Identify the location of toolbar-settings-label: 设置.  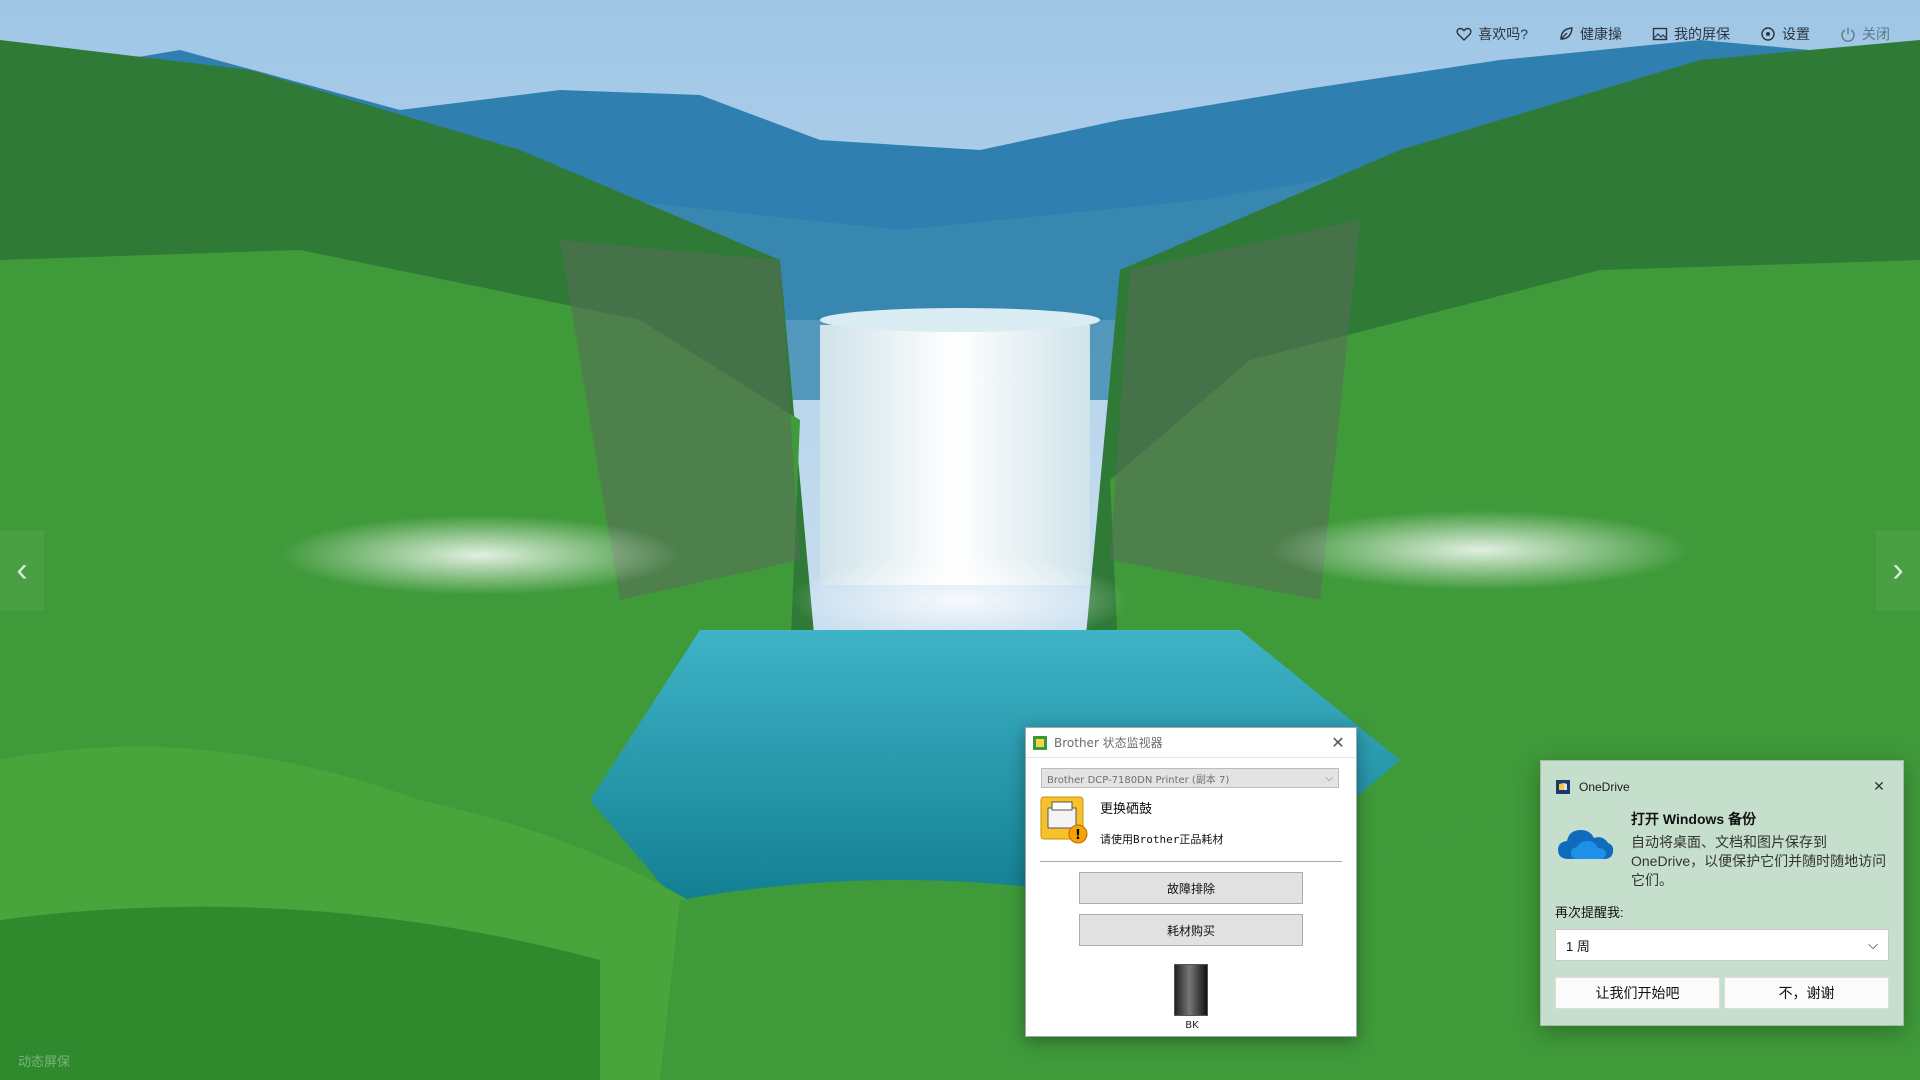
(1796, 34).